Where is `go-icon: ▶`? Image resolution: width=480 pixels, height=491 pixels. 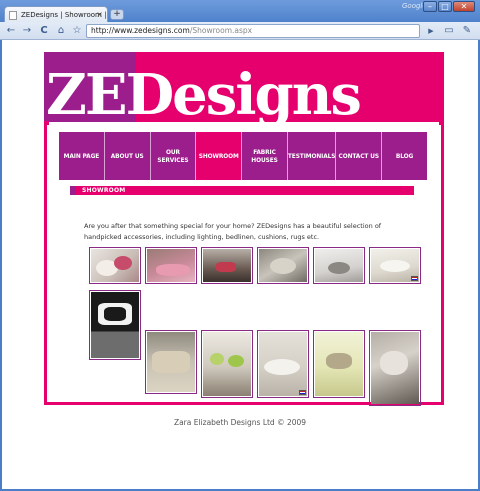
go-icon: ▶ is located at coordinates (431, 31).